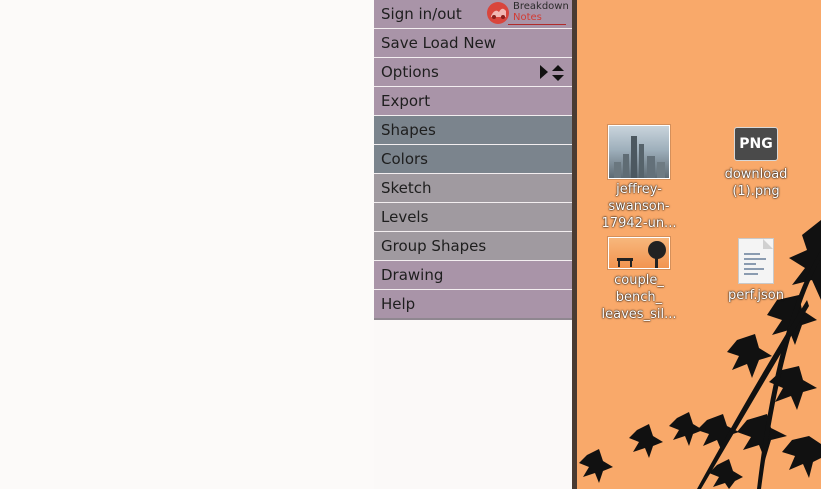  I want to click on logo-text-breakdown: Breakdown, so click(541, 6).